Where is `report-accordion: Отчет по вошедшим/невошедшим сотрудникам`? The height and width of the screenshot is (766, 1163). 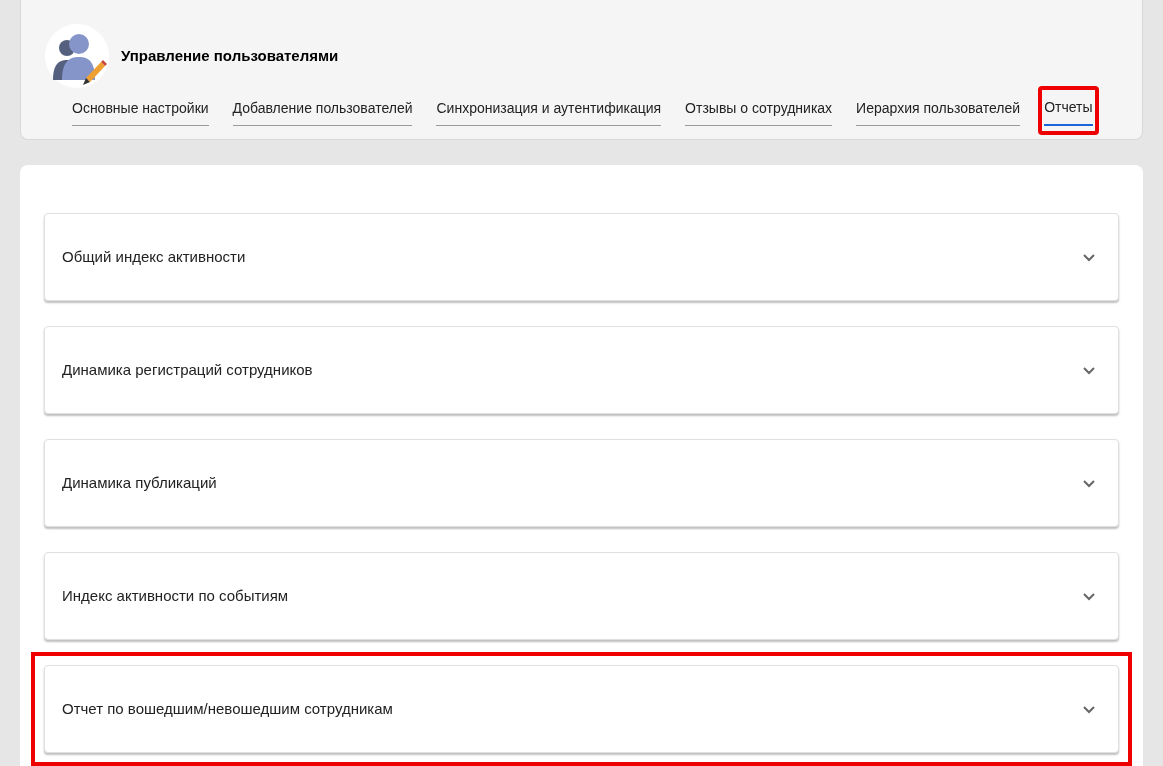 report-accordion: Отчет по вошедшим/невошедшим сотрудникам is located at coordinates (581, 709).